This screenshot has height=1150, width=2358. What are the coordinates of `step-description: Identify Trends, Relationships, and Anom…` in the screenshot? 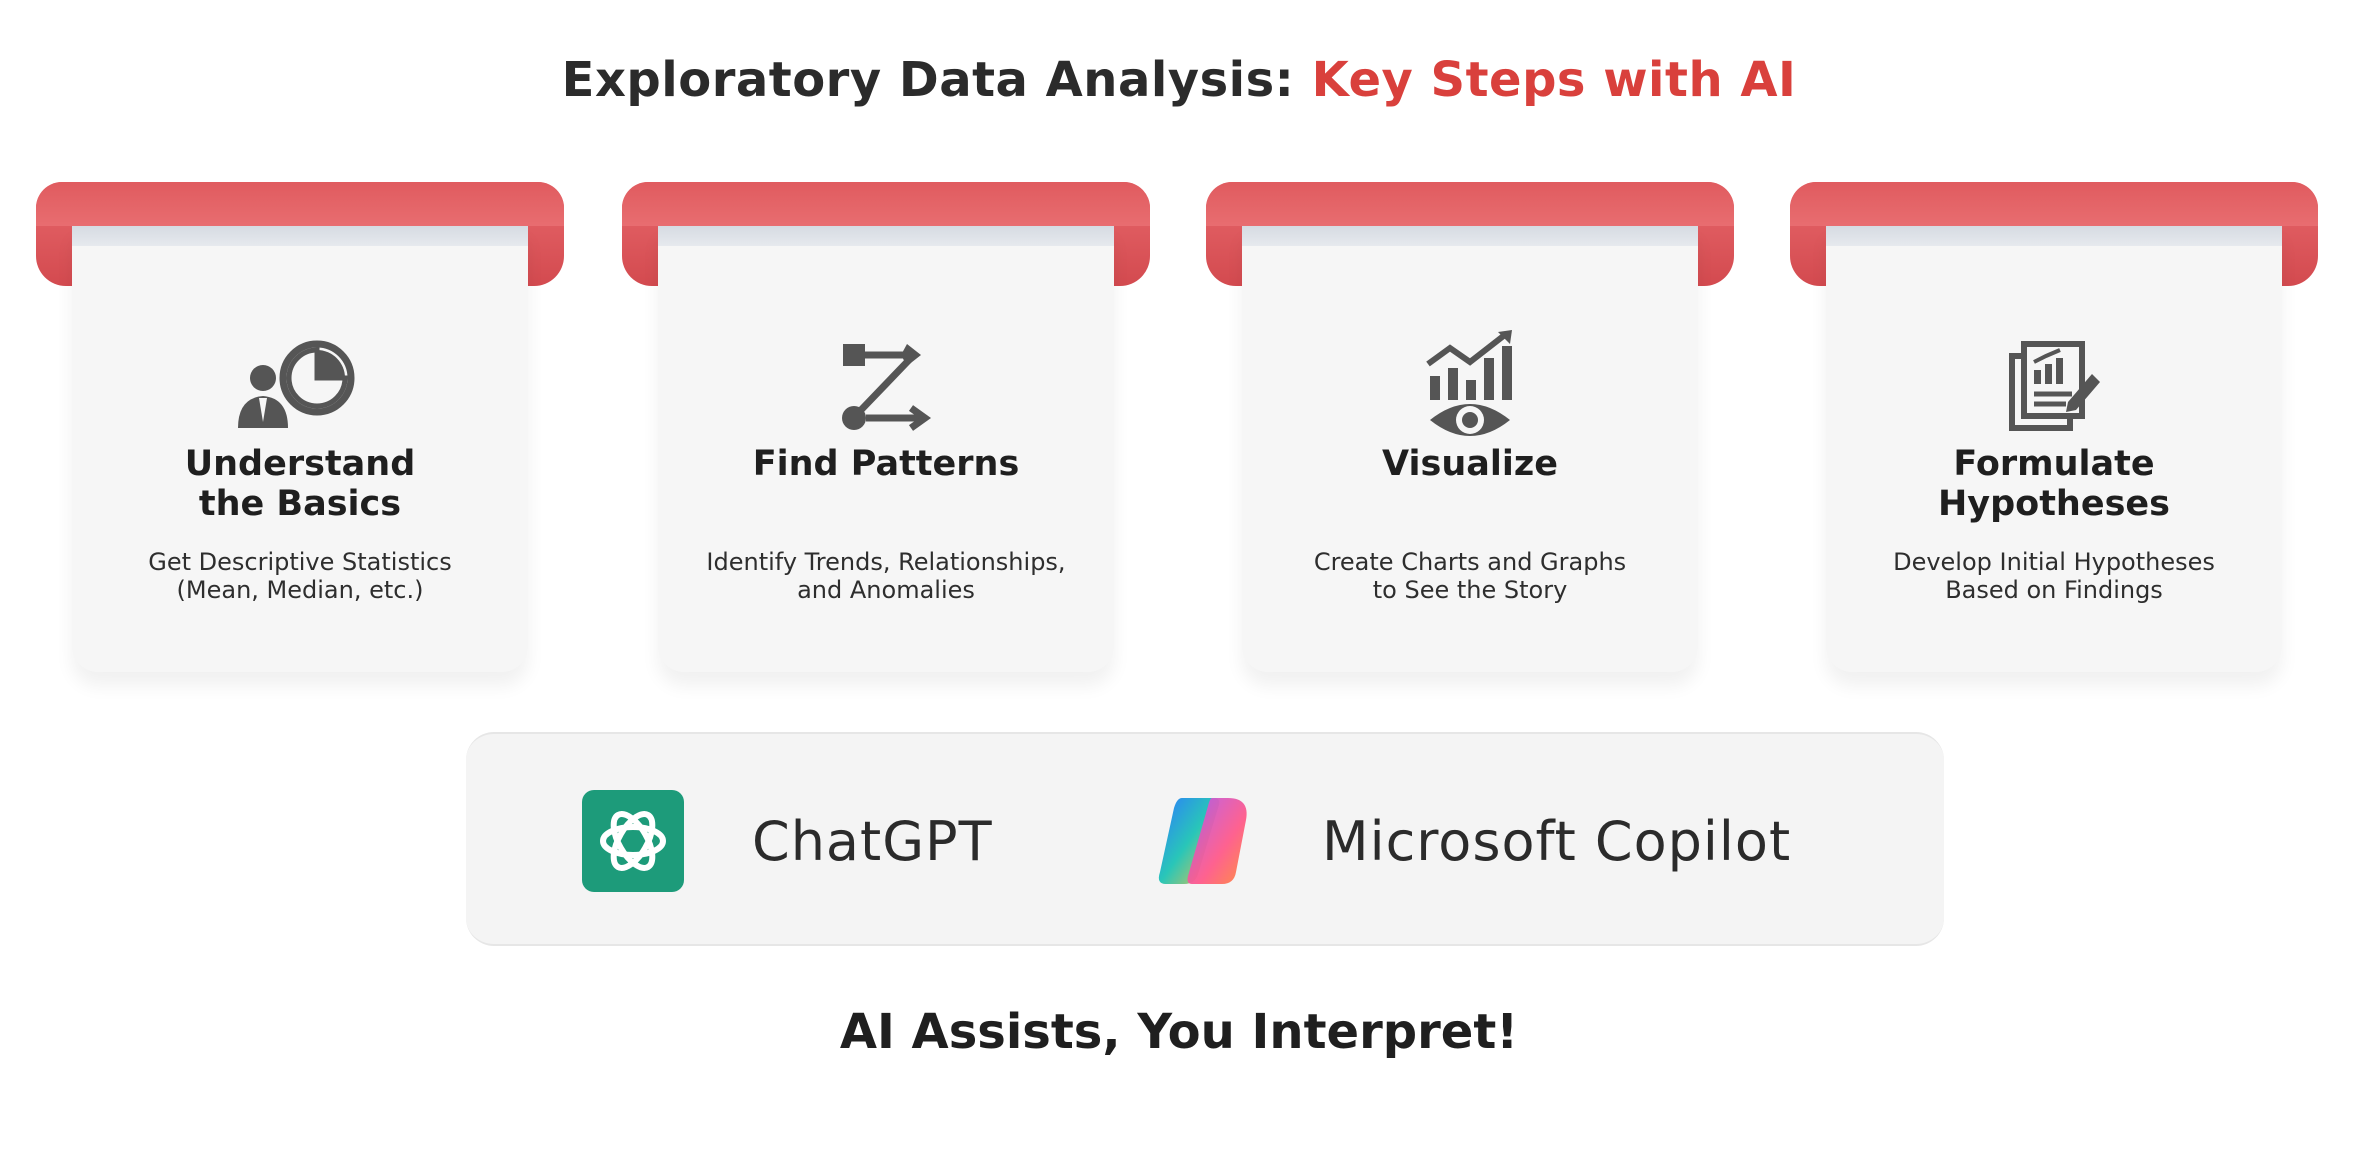 It's located at (886, 576).